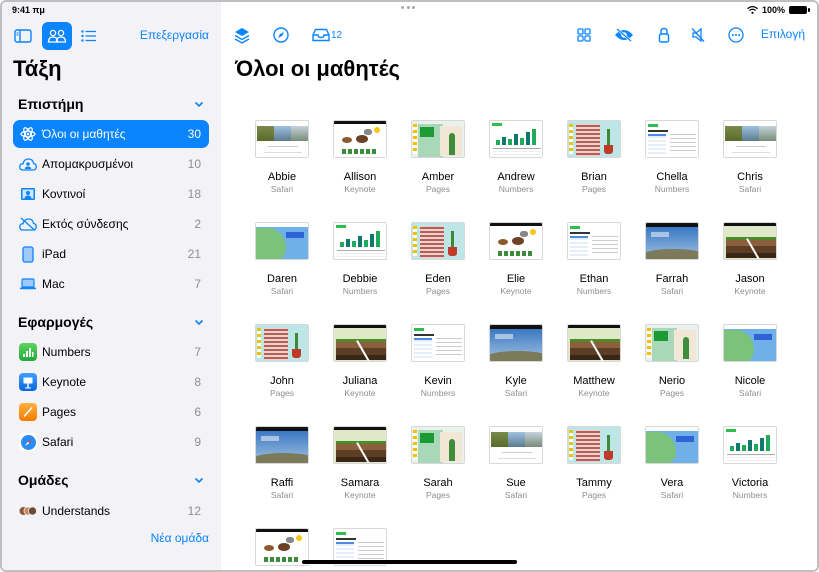 The height and width of the screenshot is (572, 819). What do you see at coordinates (57, 36) in the screenshot?
I see `students-view-button` at bounding box center [57, 36].